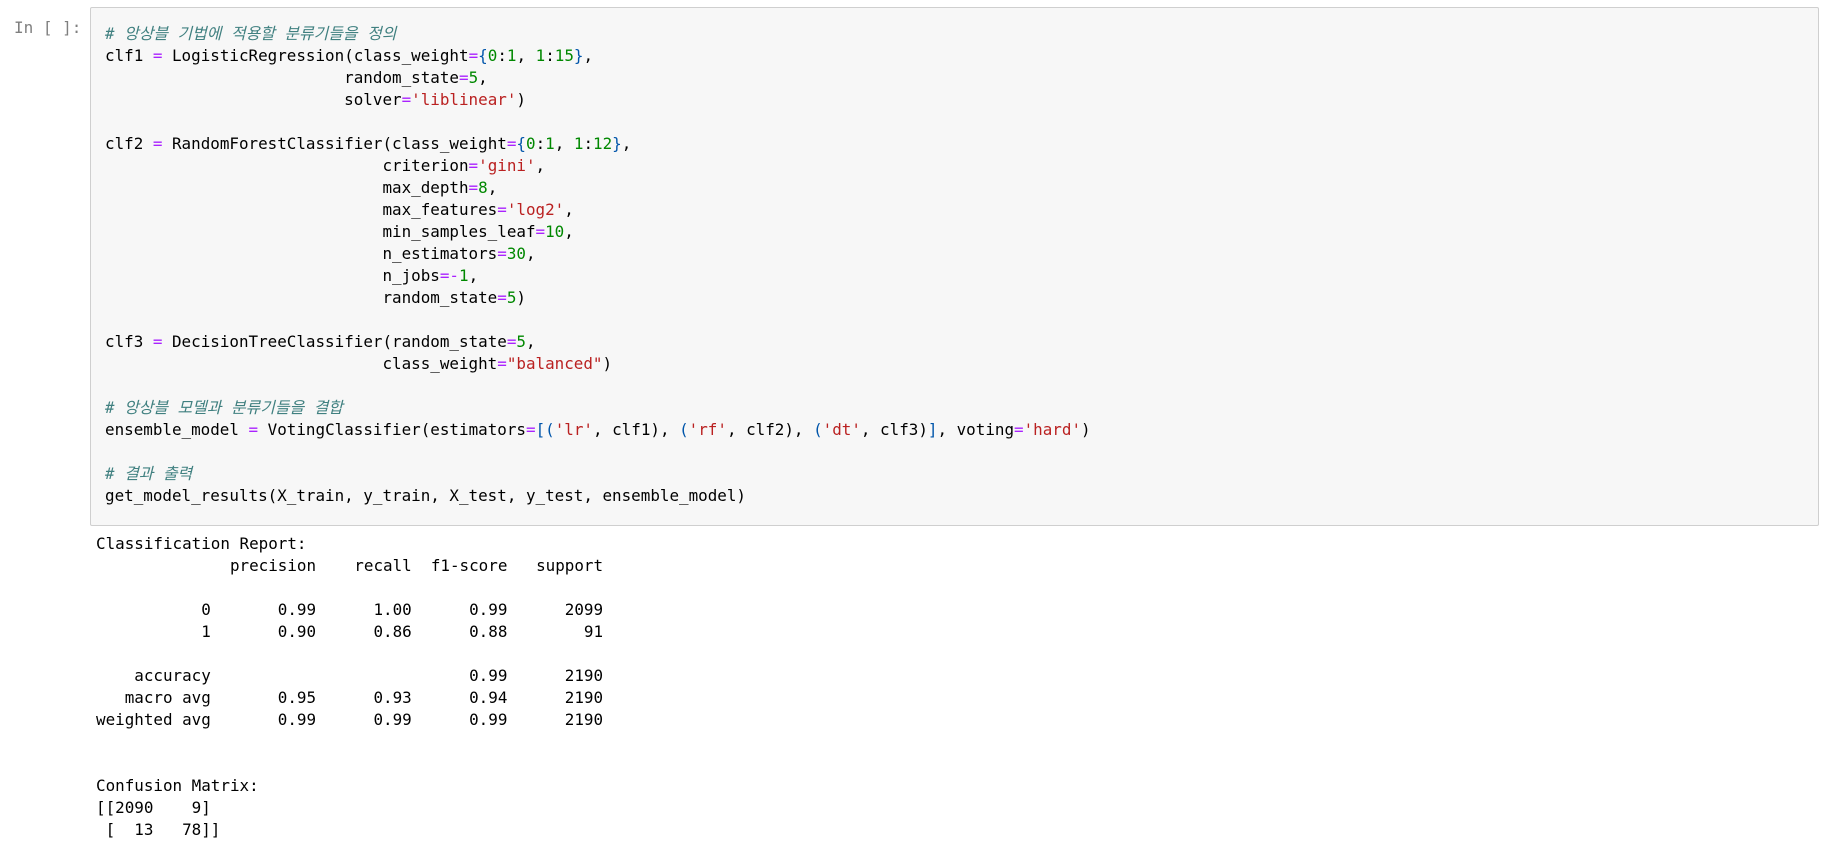  What do you see at coordinates (320, 231) in the screenshot?
I see `code-token: min_samples_leaf` at bounding box center [320, 231].